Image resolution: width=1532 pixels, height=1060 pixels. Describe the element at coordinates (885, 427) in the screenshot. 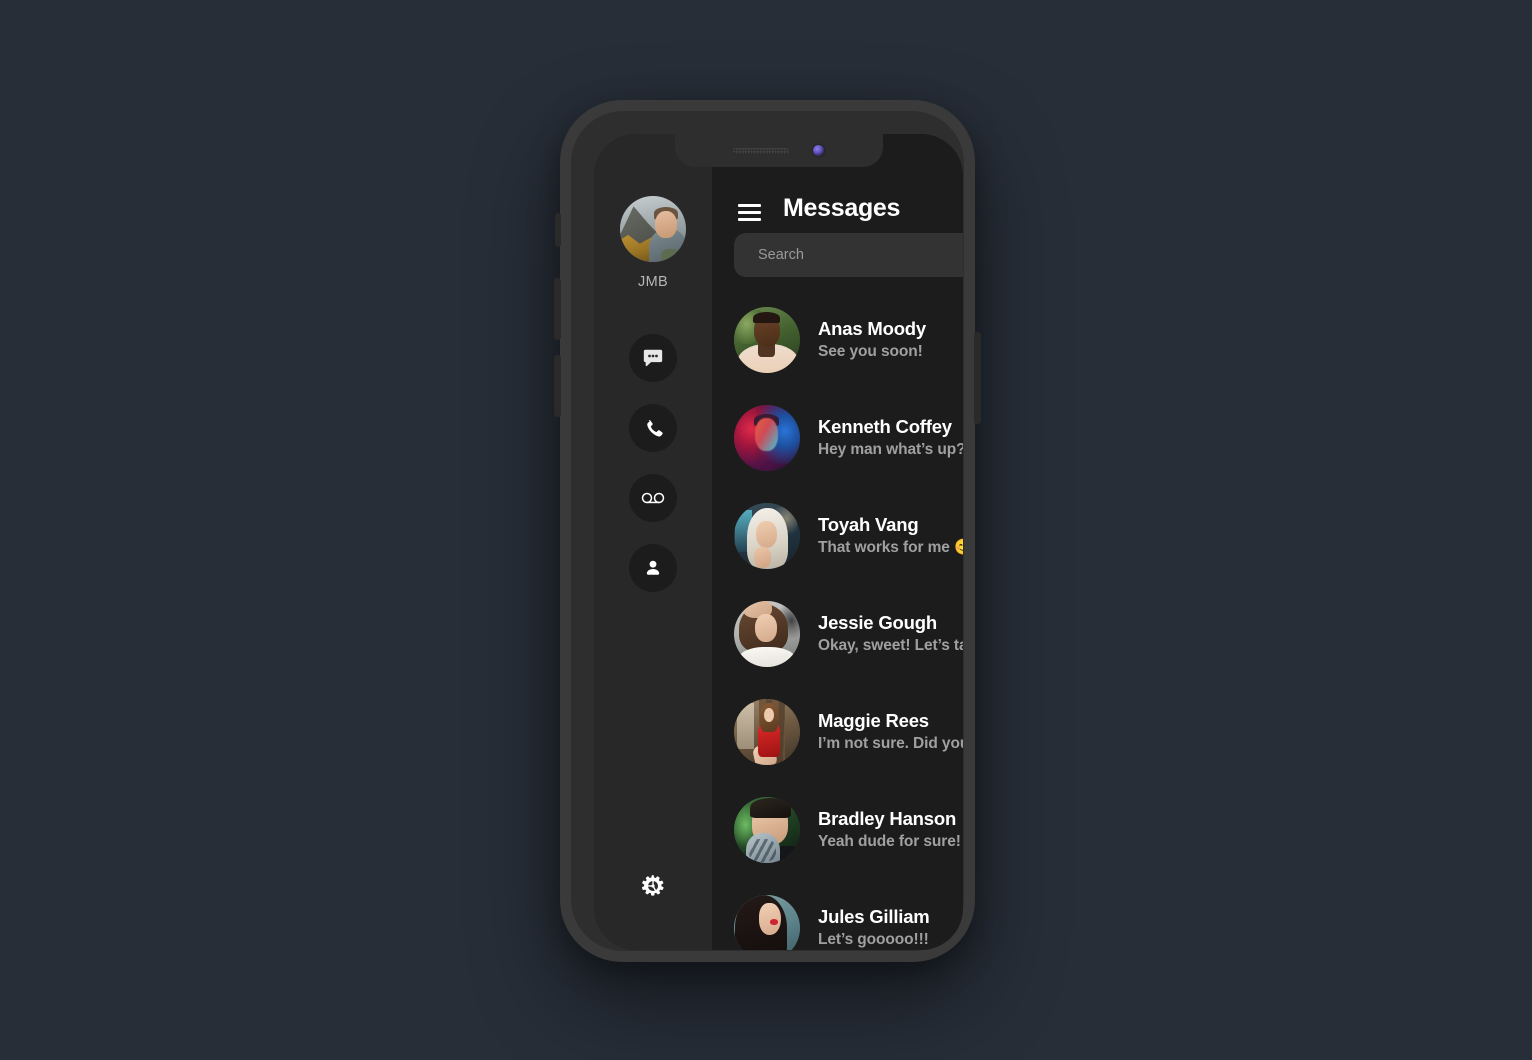

I see `contact-name: Kenneth Coffey` at that location.